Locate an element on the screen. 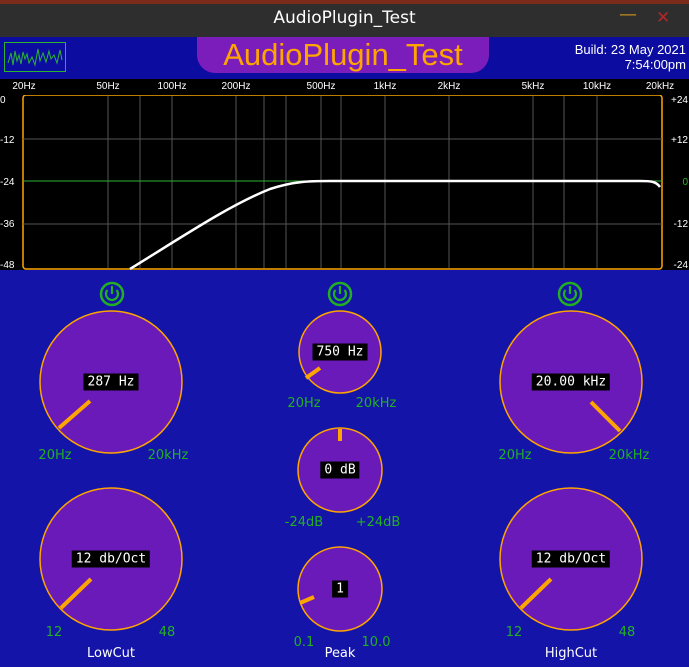  freq-label: 2kHz is located at coordinates (449, 86).